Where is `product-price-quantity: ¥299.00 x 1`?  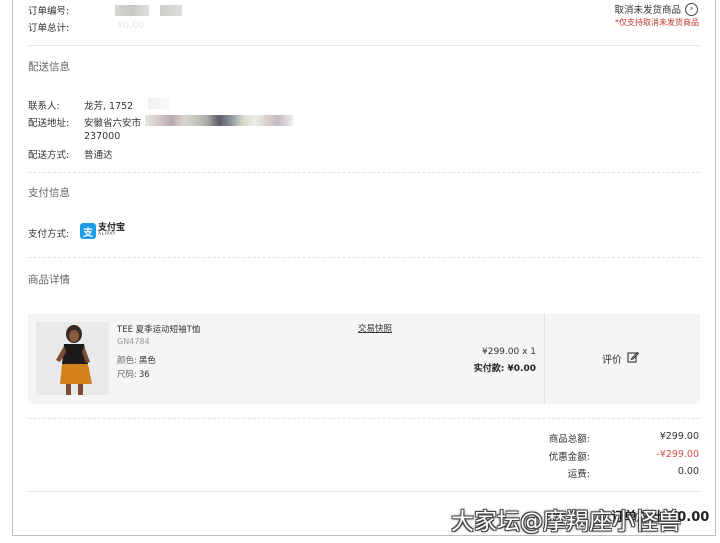
product-price-quantity: ¥299.00 x 1 is located at coordinates (509, 352).